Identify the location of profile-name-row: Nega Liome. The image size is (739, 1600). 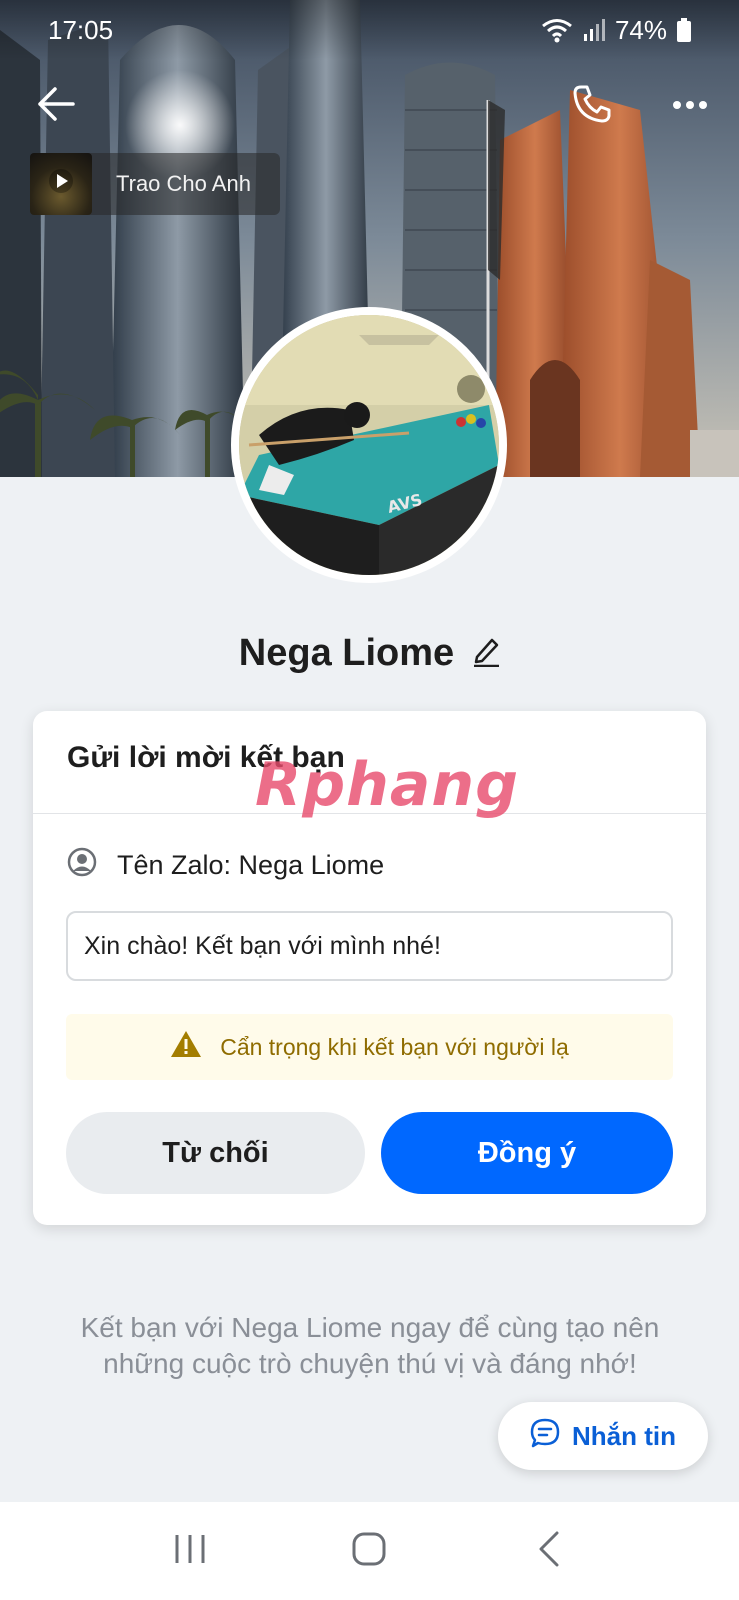
(369, 653).